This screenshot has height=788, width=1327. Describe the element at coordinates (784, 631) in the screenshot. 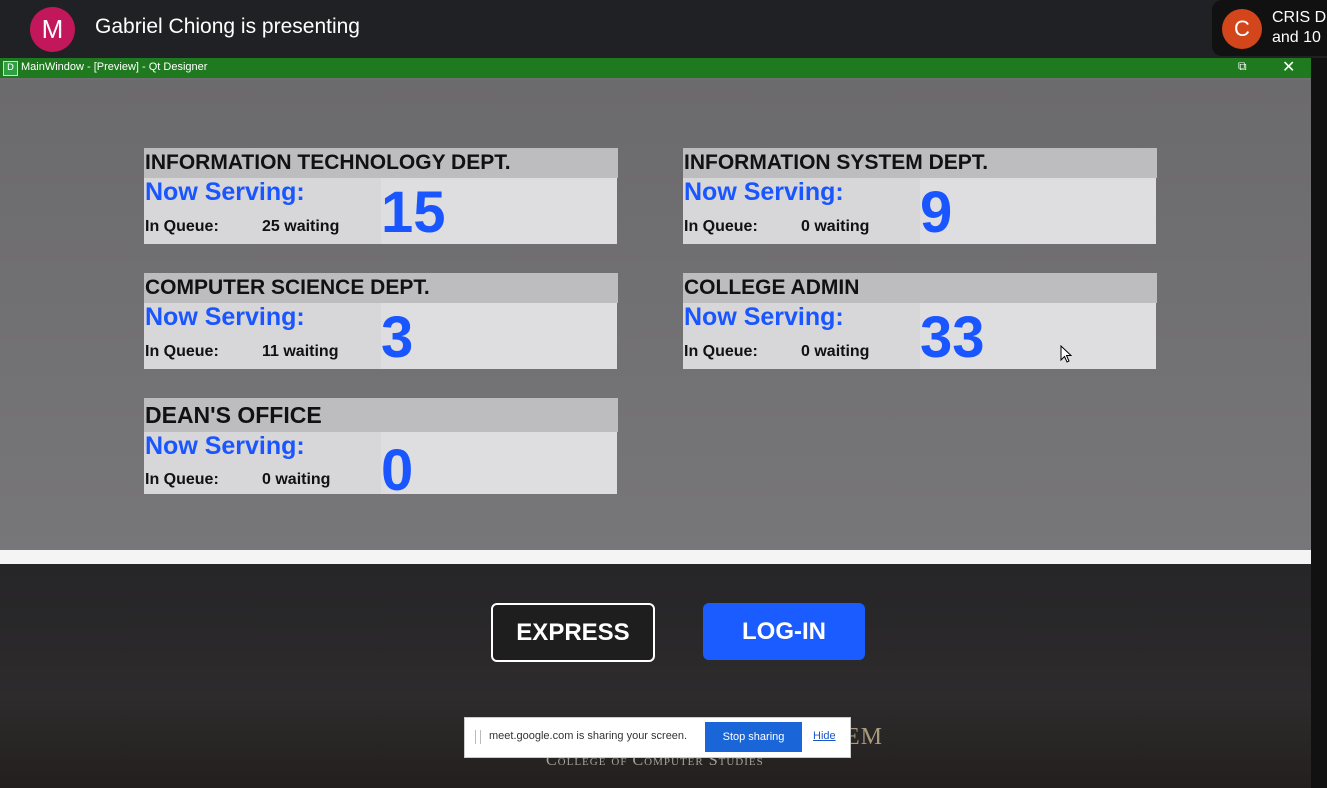

I see `login-button: LOG-IN` at that location.